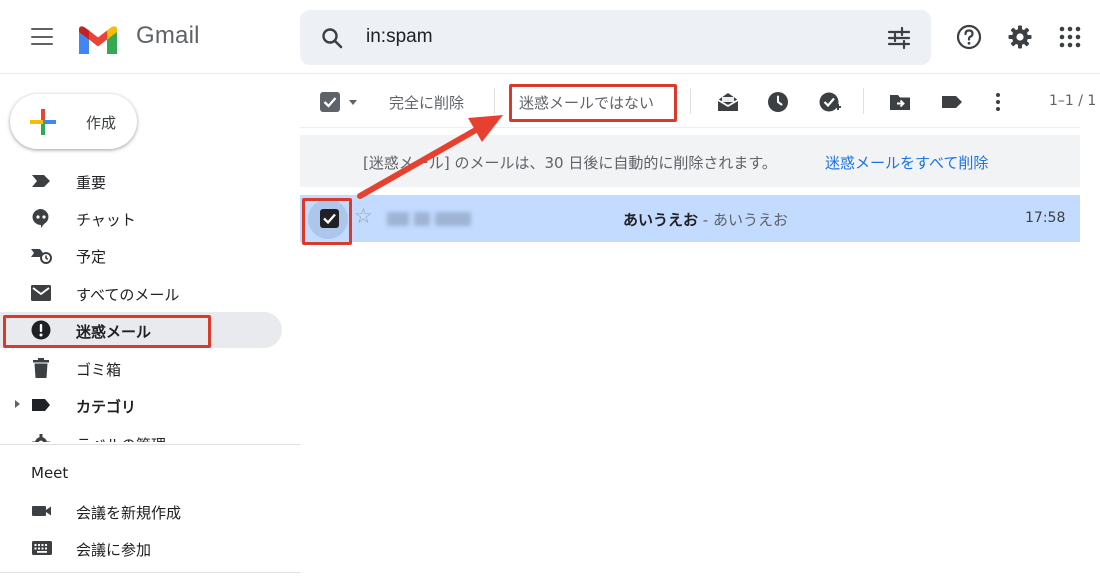 The height and width of the screenshot is (580, 1100). Describe the element at coordinates (150, 572) in the screenshot. I see `sidebar-divider-bottom` at that location.